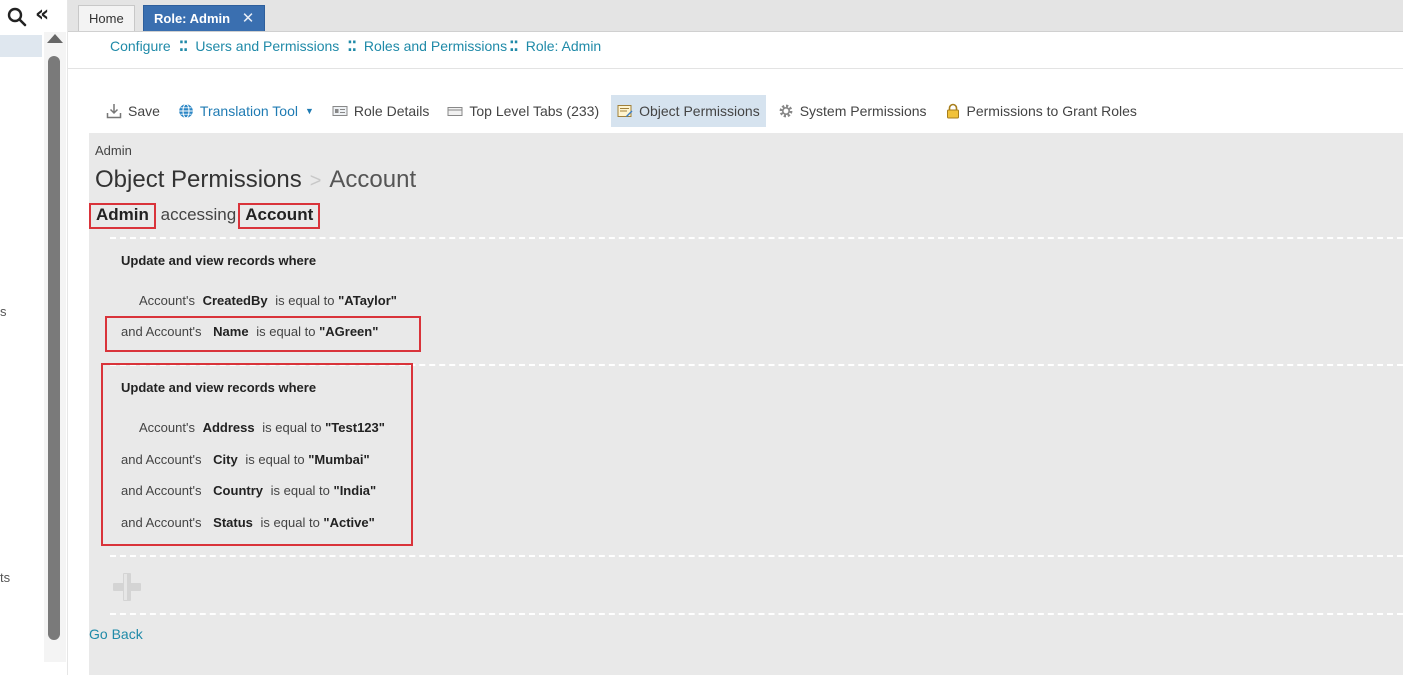  What do you see at coordinates (455, 111) in the screenshot?
I see `tabs-icon` at bounding box center [455, 111].